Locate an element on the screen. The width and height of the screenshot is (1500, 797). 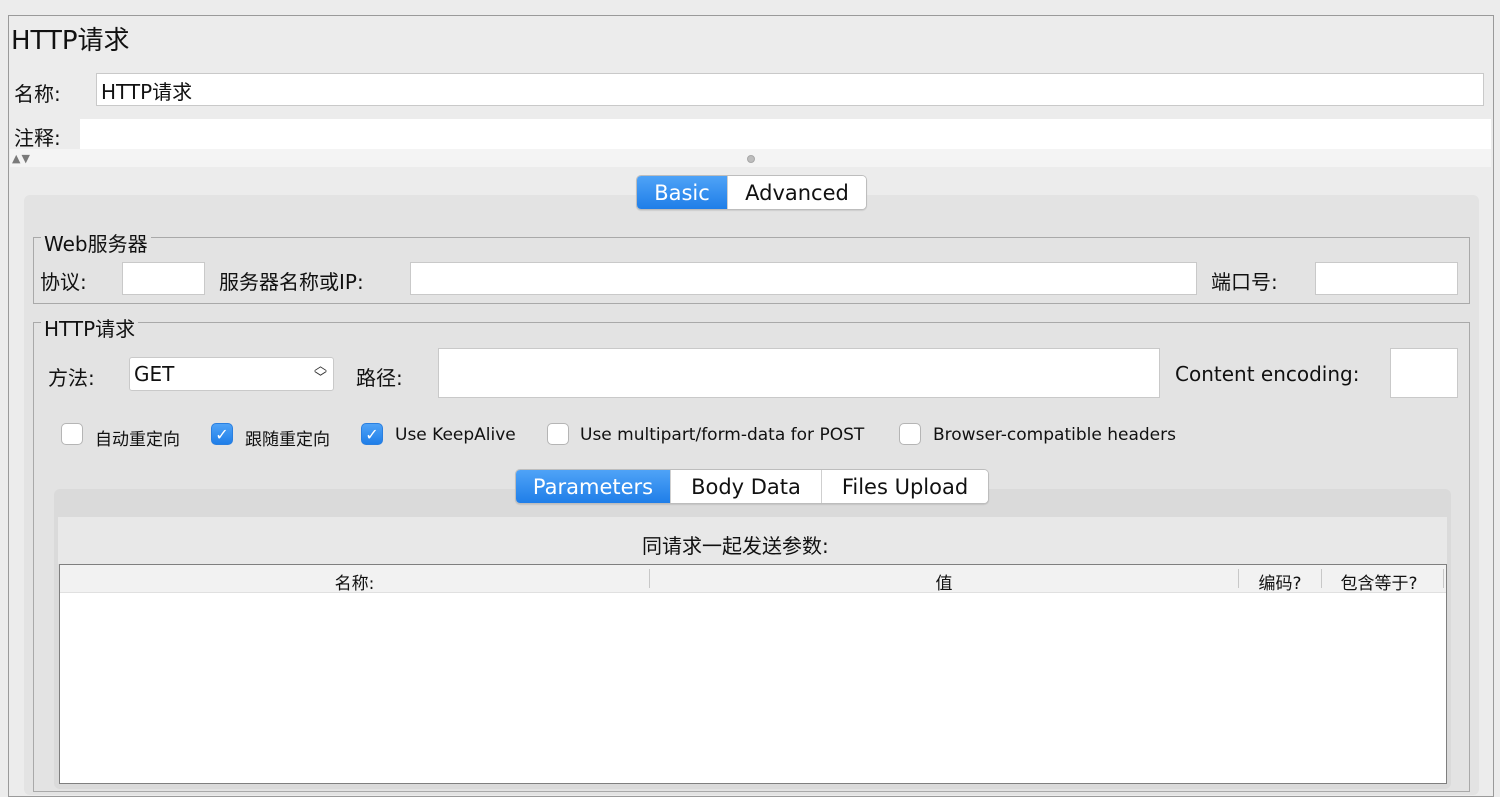
name-row: 名称: HTTP请求 is located at coordinates (750, 91).